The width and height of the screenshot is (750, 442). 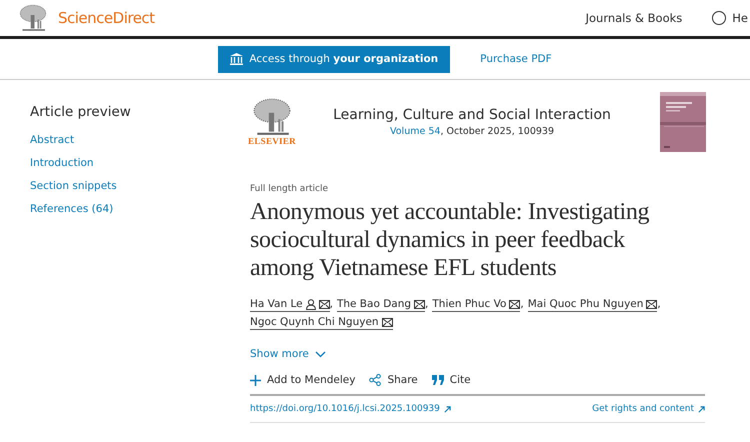 I want to click on author-link: Thien Phuc Vo, so click(x=476, y=304).